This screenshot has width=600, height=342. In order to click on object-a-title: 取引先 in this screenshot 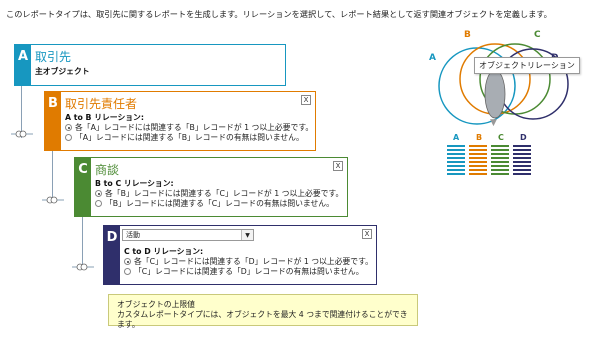, I will do `click(53, 57)`.